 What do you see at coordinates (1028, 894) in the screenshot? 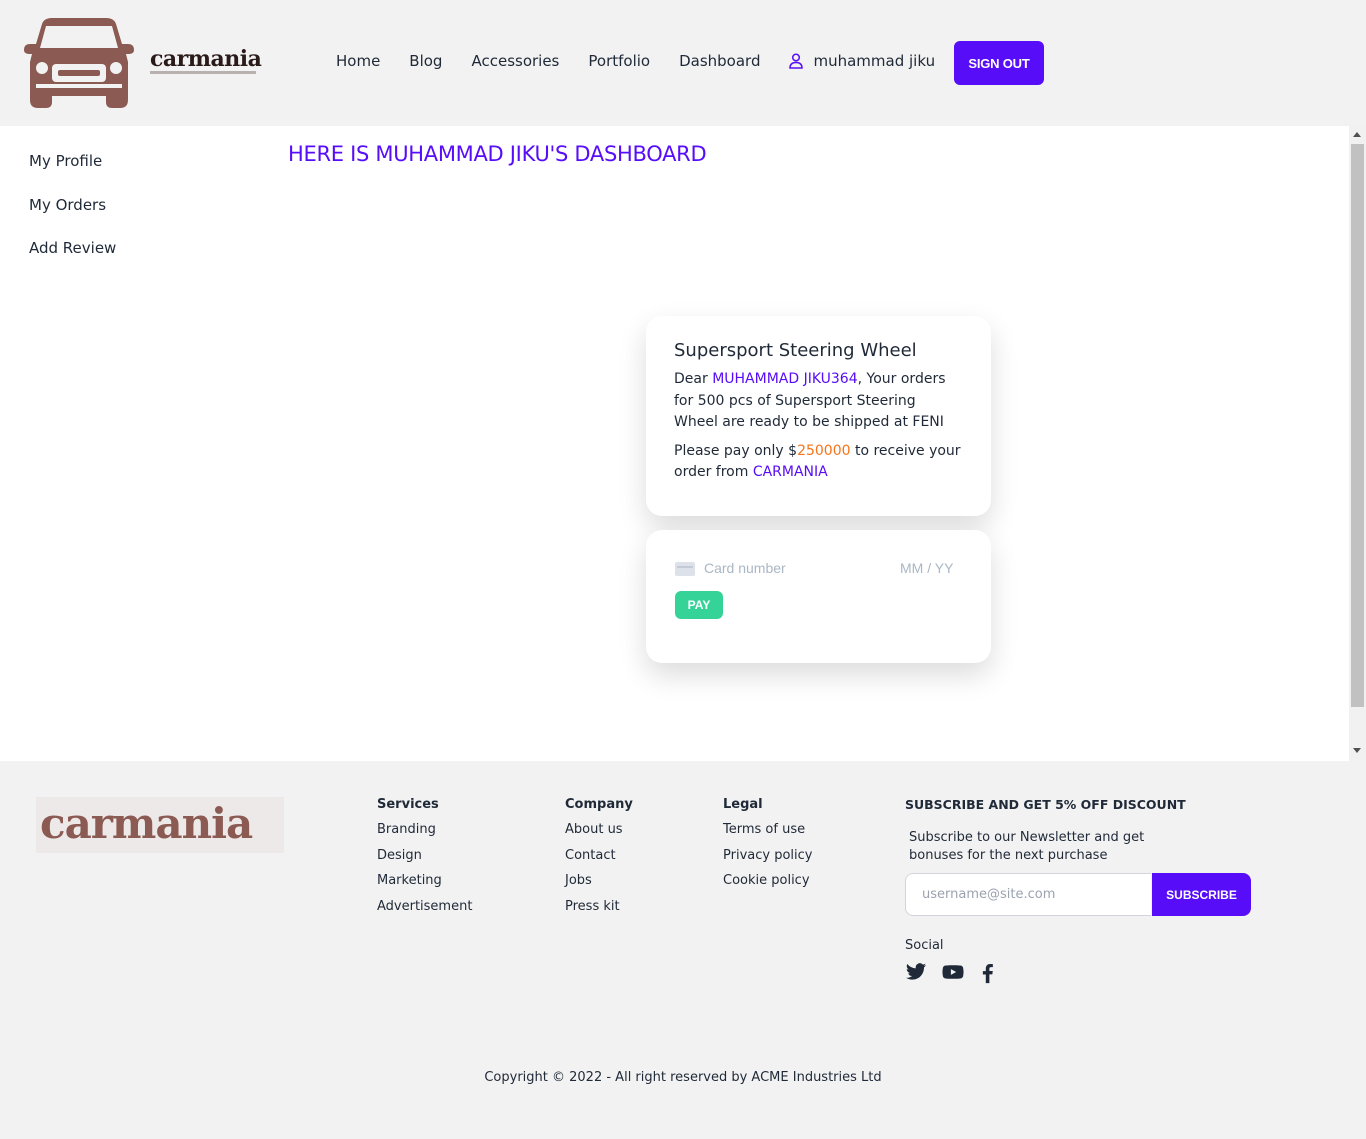
I see `newsletter-email-input` at bounding box center [1028, 894].